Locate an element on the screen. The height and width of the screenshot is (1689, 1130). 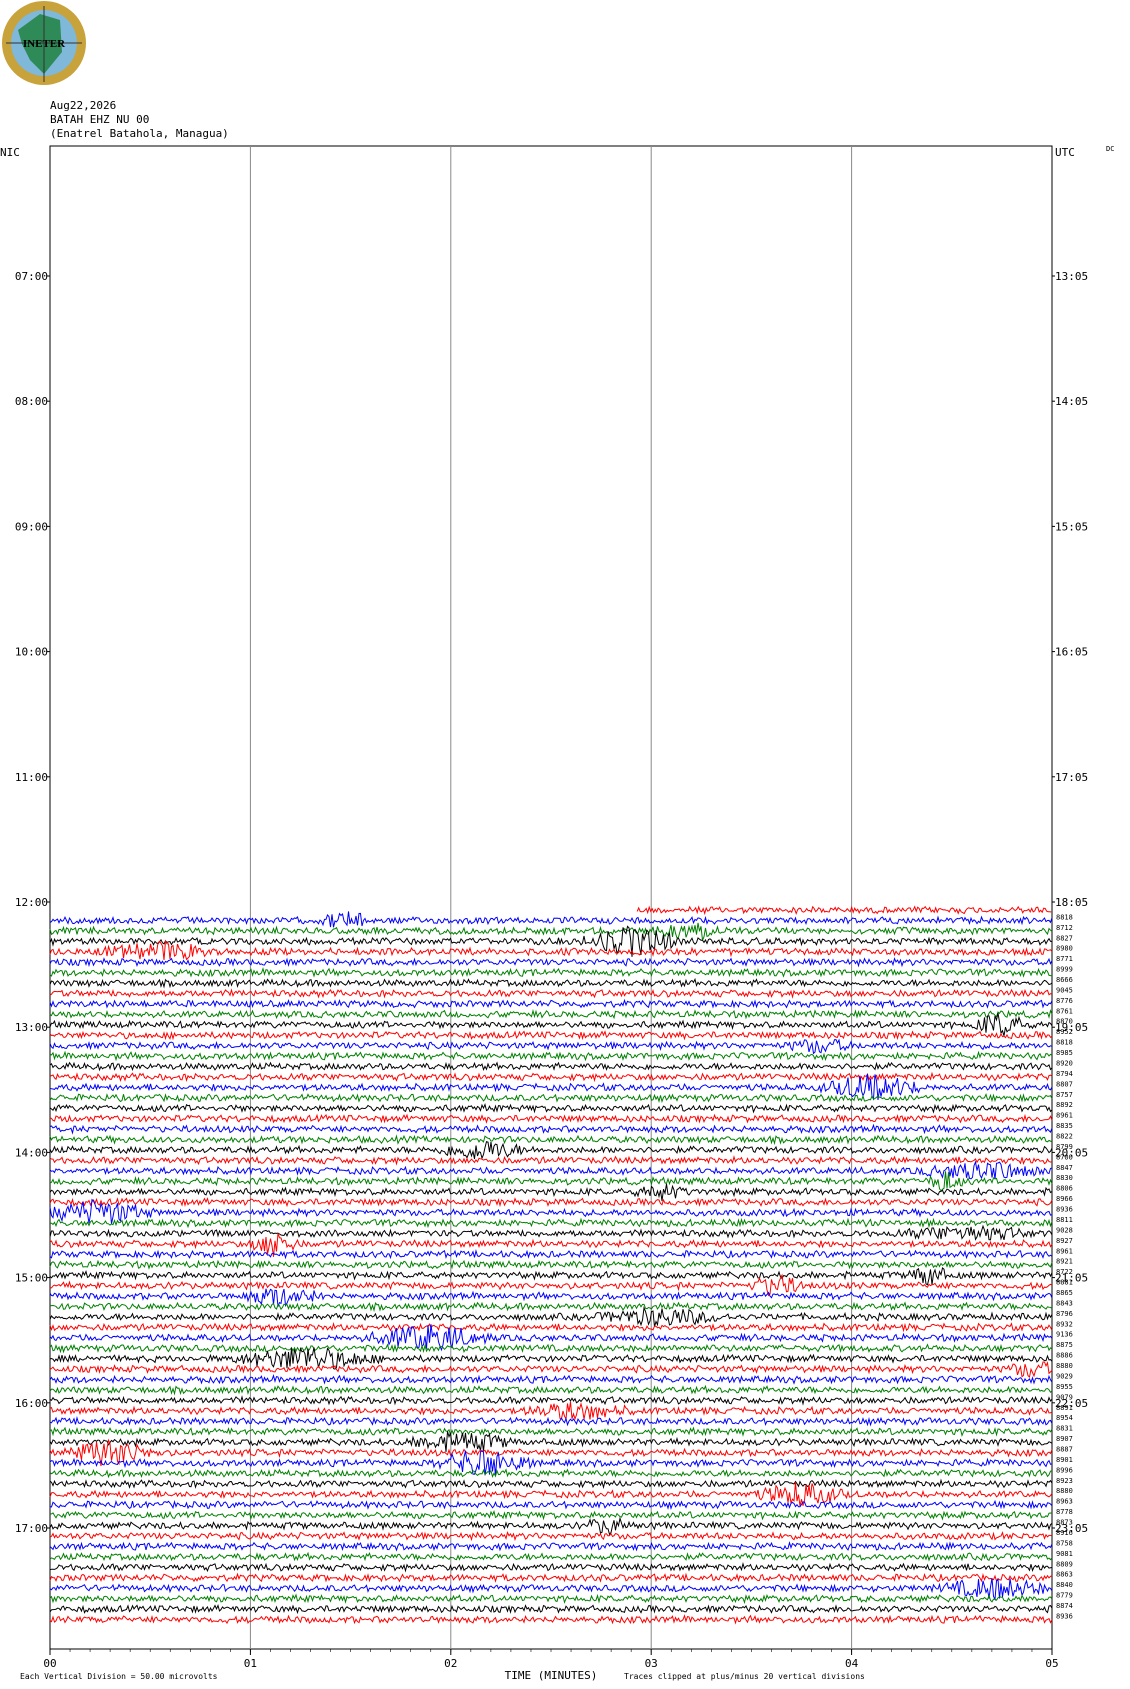
trace-value-label: 9029 is located at coordinates (1064, 1376).